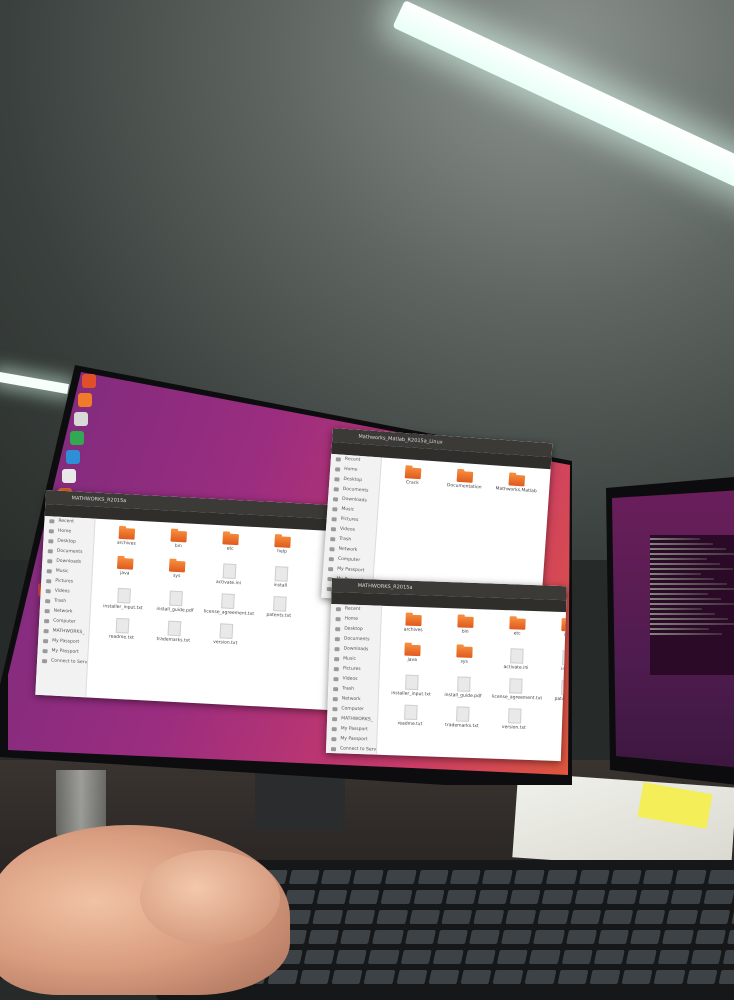 The width and height of the screenshot is (734, 1000). Describe the element at coordinates (464, 480) in the screenshot. I see `folder-item: Documentation` at that location.